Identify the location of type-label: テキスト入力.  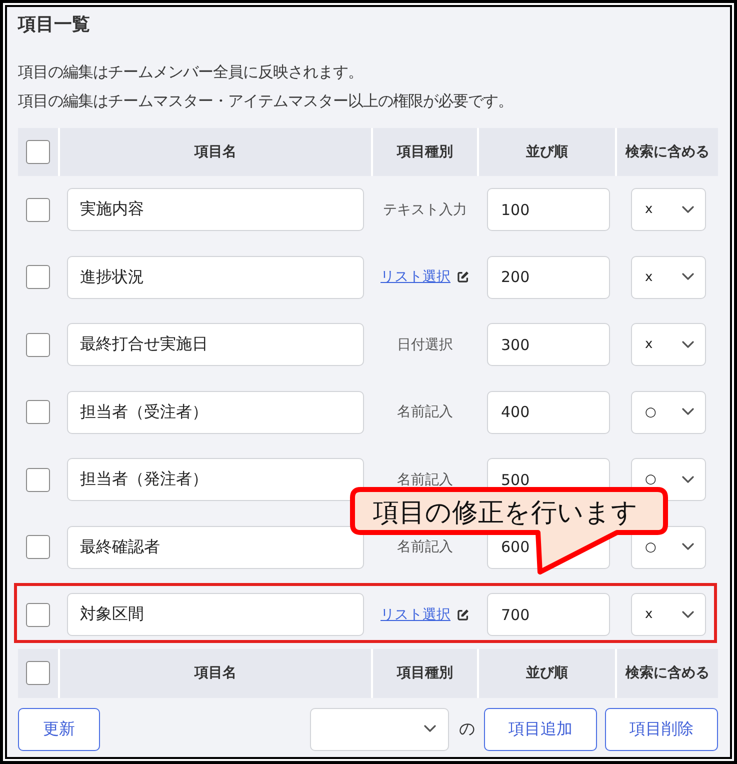
(425, 209).